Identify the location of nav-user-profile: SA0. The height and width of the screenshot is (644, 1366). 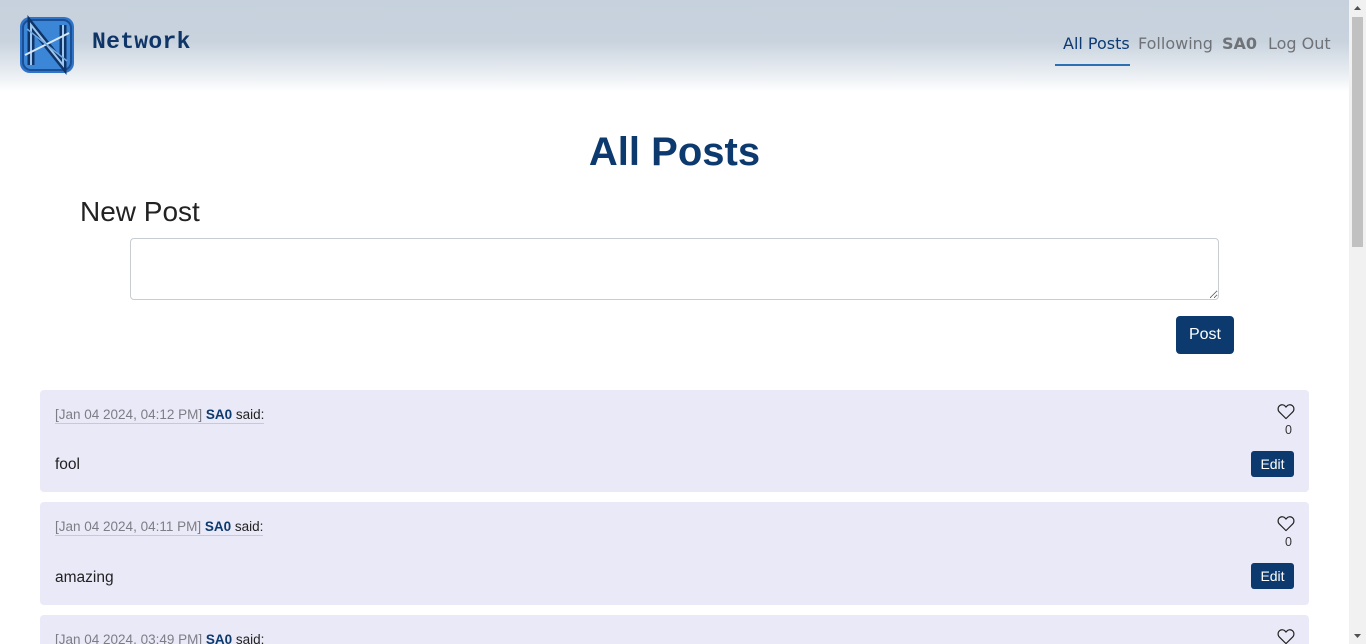
(1239, 43).